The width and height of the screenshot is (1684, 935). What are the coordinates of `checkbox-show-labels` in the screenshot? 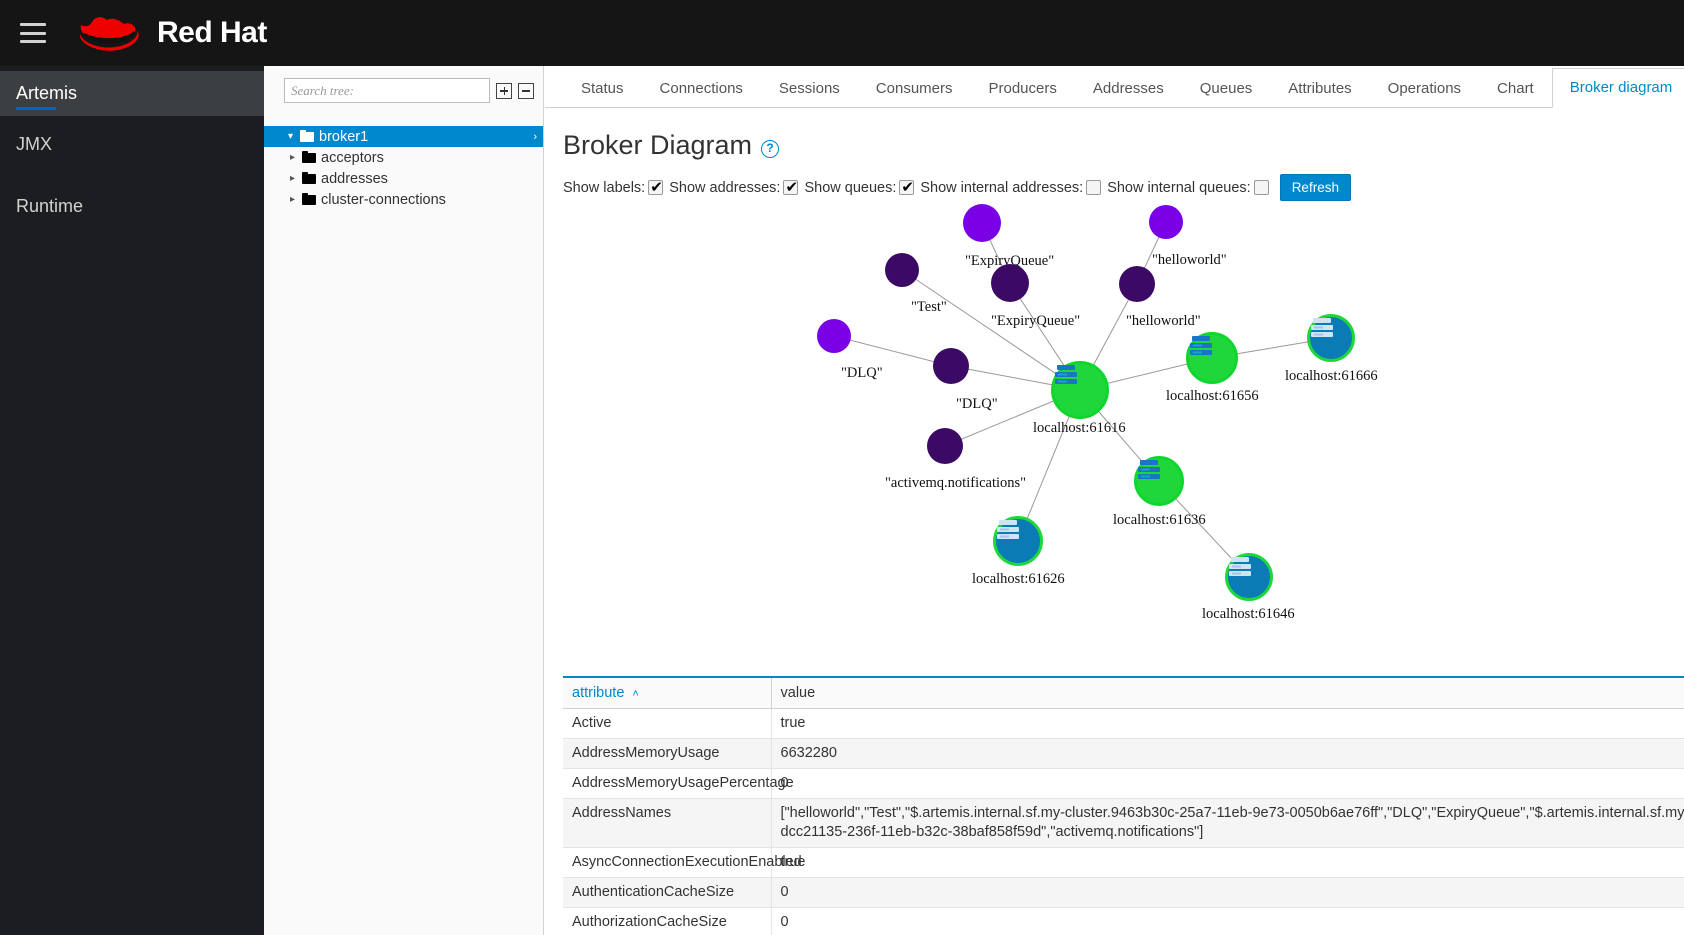 It's located at (656, 187).